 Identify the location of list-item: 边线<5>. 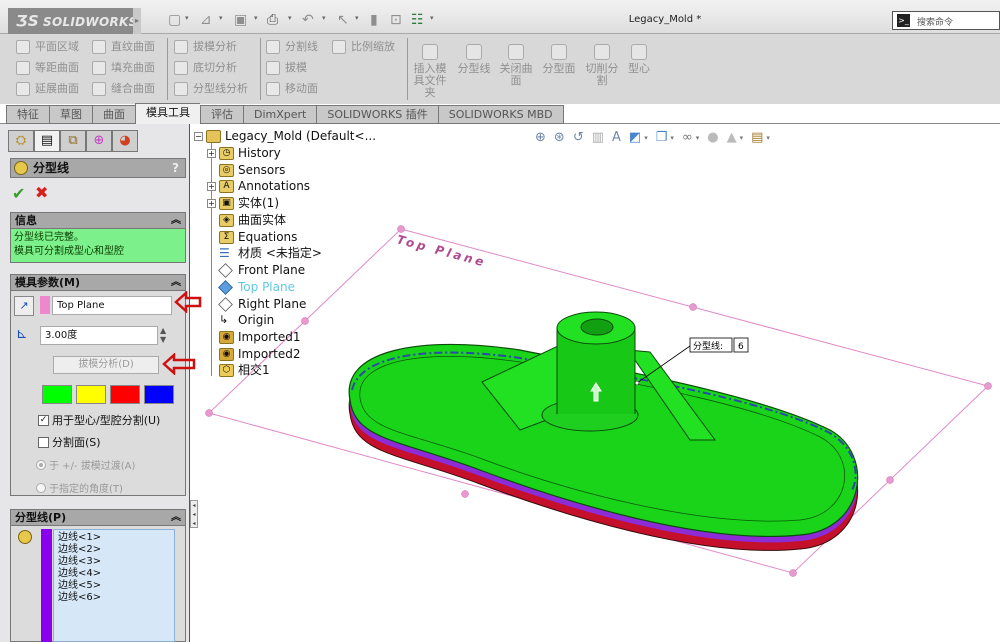
(114, 586).